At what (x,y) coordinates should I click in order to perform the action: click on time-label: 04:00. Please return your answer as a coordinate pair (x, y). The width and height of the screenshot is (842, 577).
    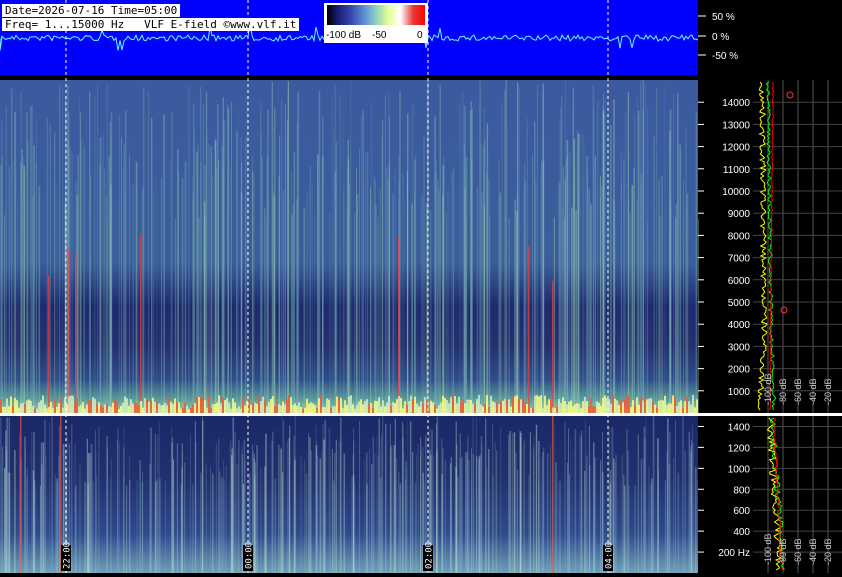
    Looking at the image, I should click on (610, 555).